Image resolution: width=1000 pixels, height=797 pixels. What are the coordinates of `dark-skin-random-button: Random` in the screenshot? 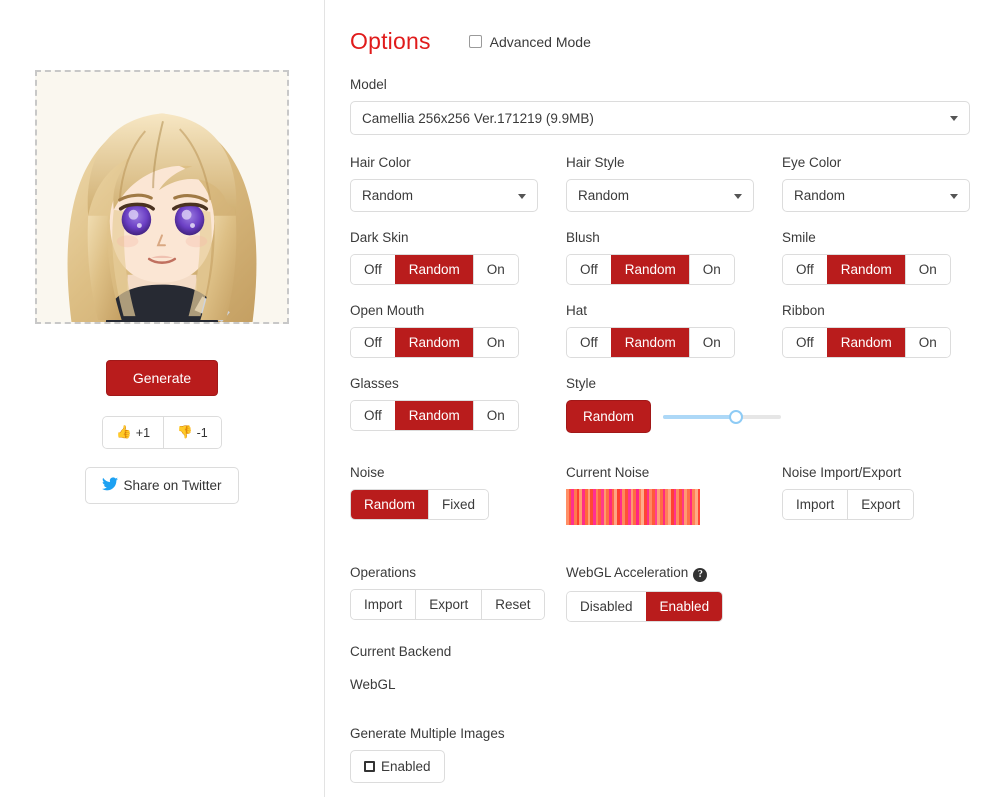 It's located at (433, 269).